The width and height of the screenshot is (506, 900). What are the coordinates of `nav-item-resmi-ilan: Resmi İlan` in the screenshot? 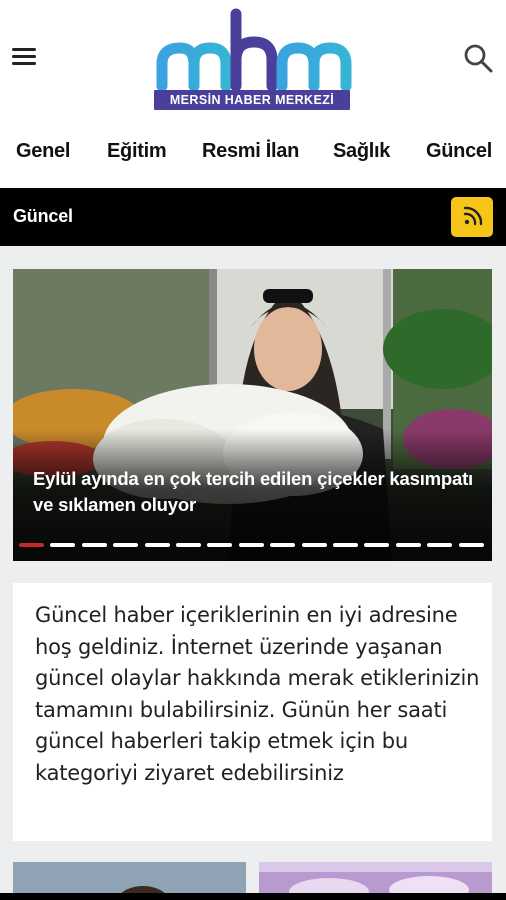 It's located at (250, 151).